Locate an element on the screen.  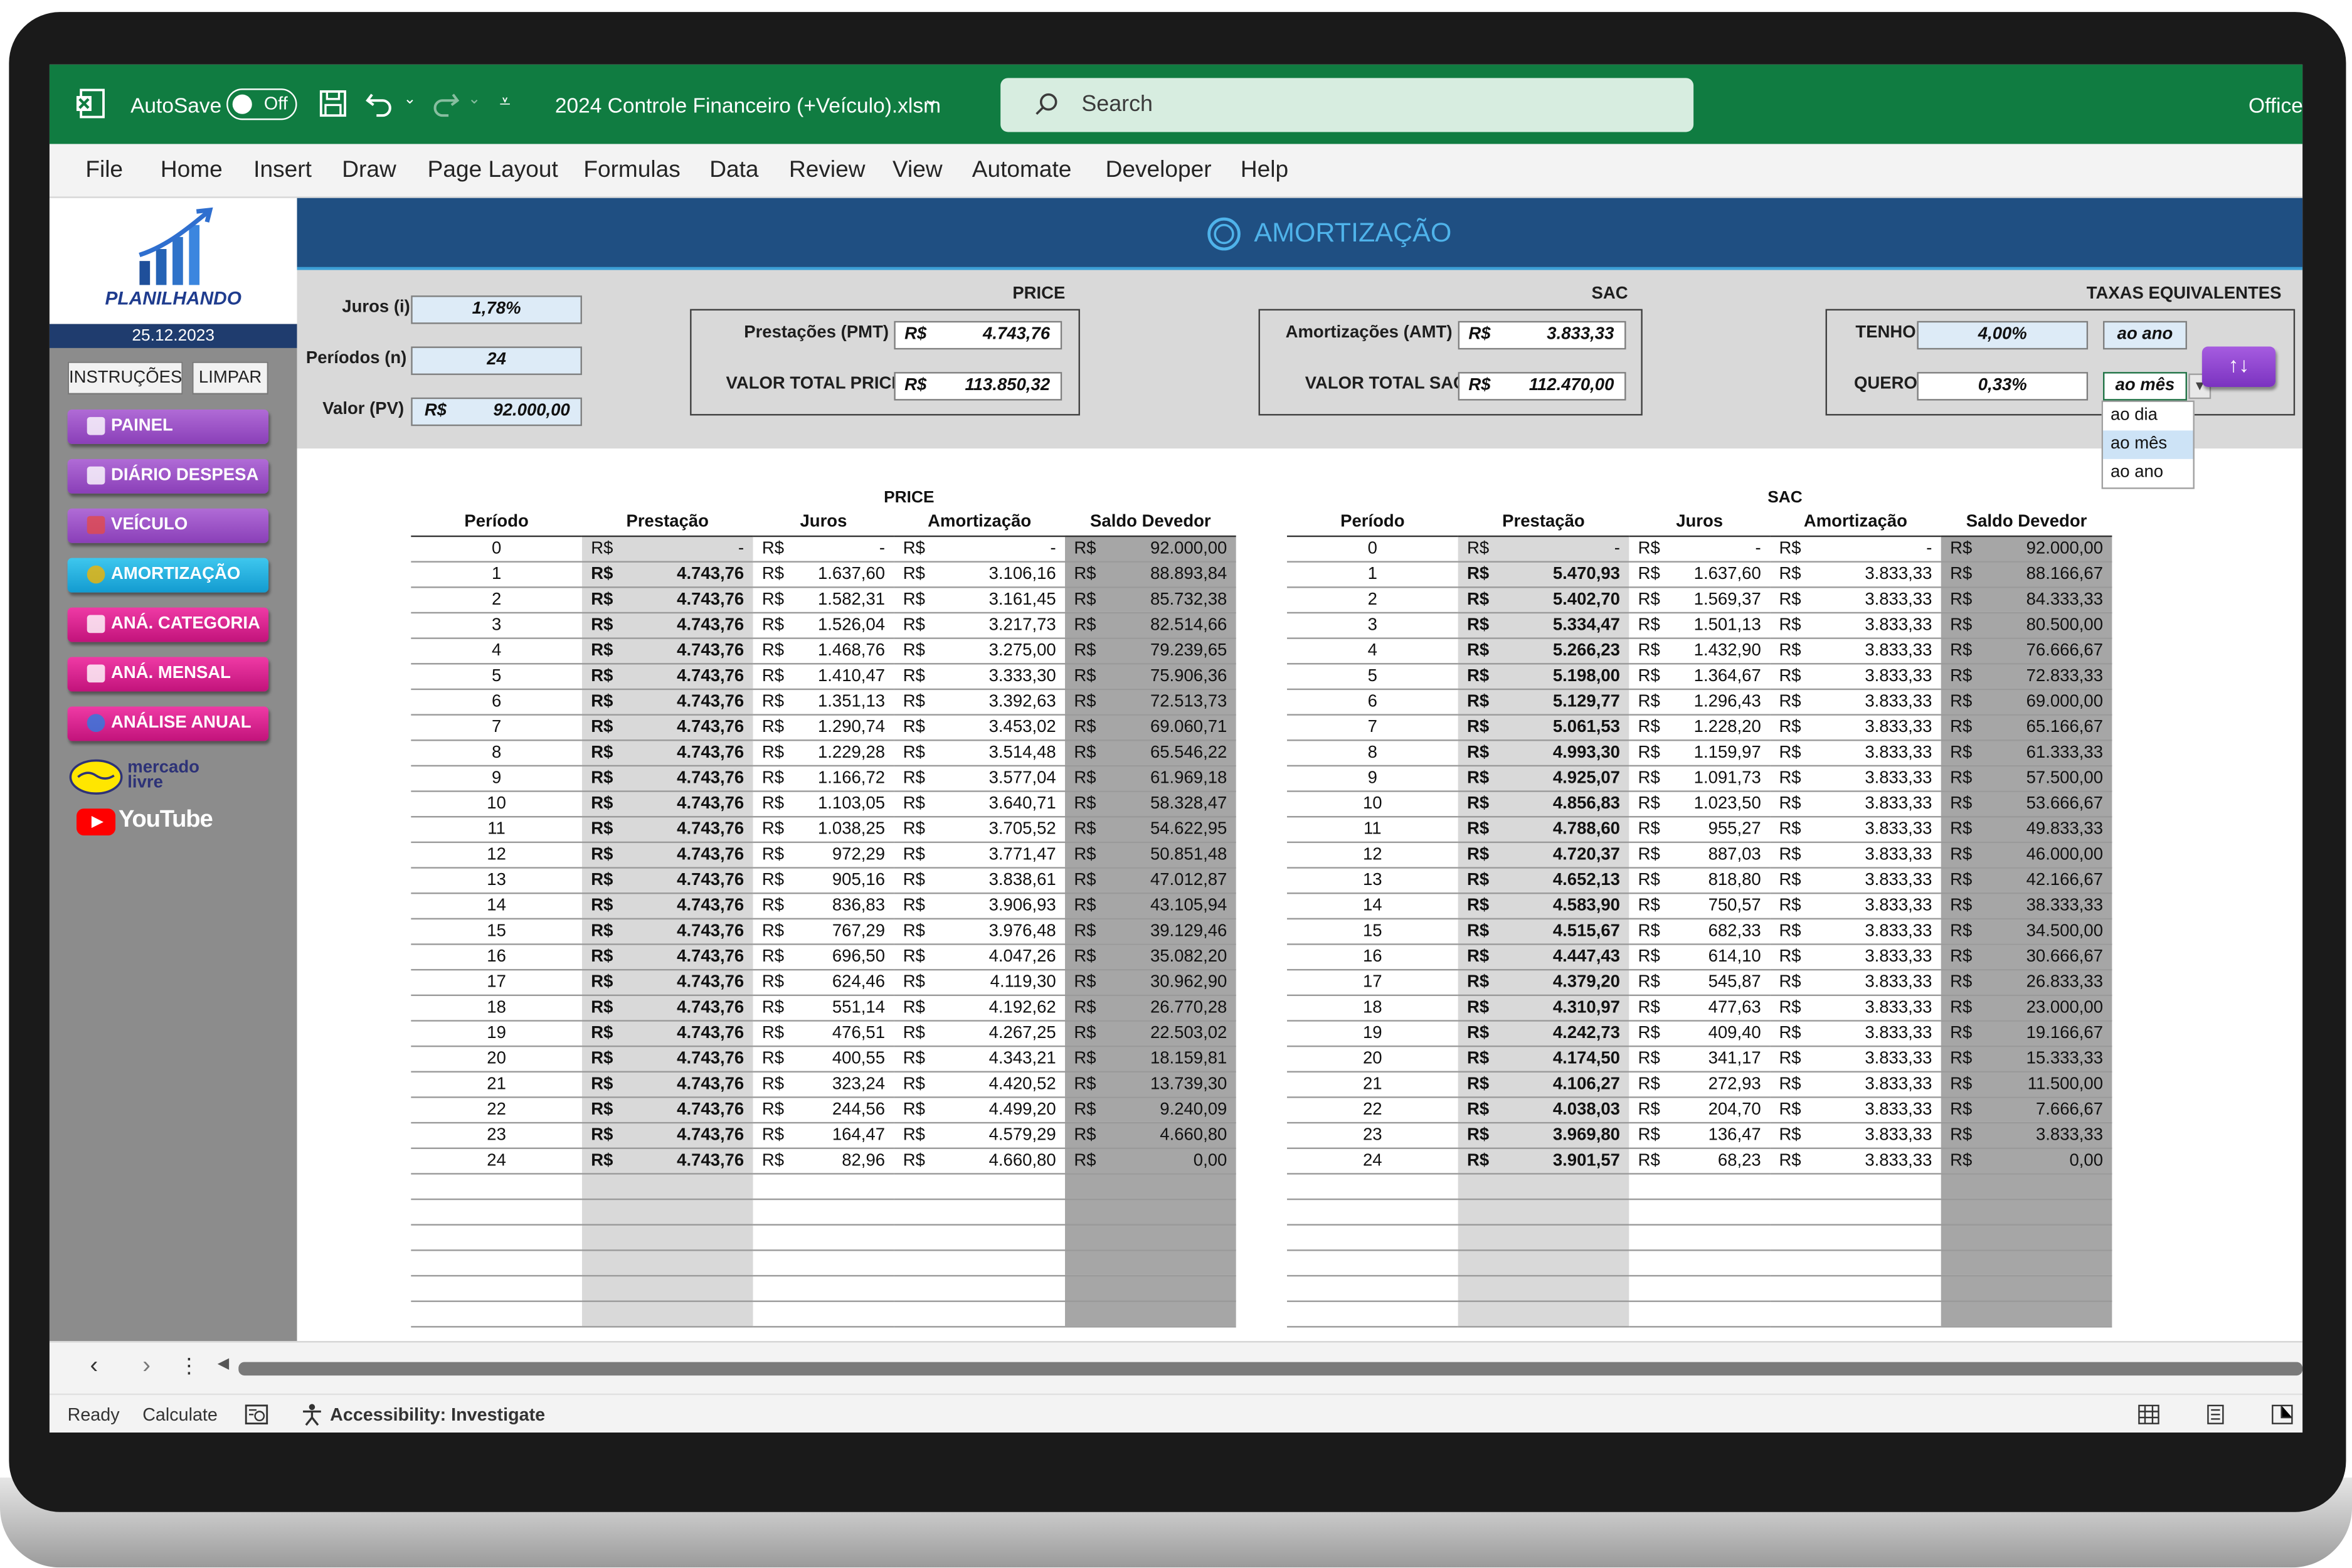
saldo-cell: R$ 65.546,22 is located at coordinates (1150, 752).